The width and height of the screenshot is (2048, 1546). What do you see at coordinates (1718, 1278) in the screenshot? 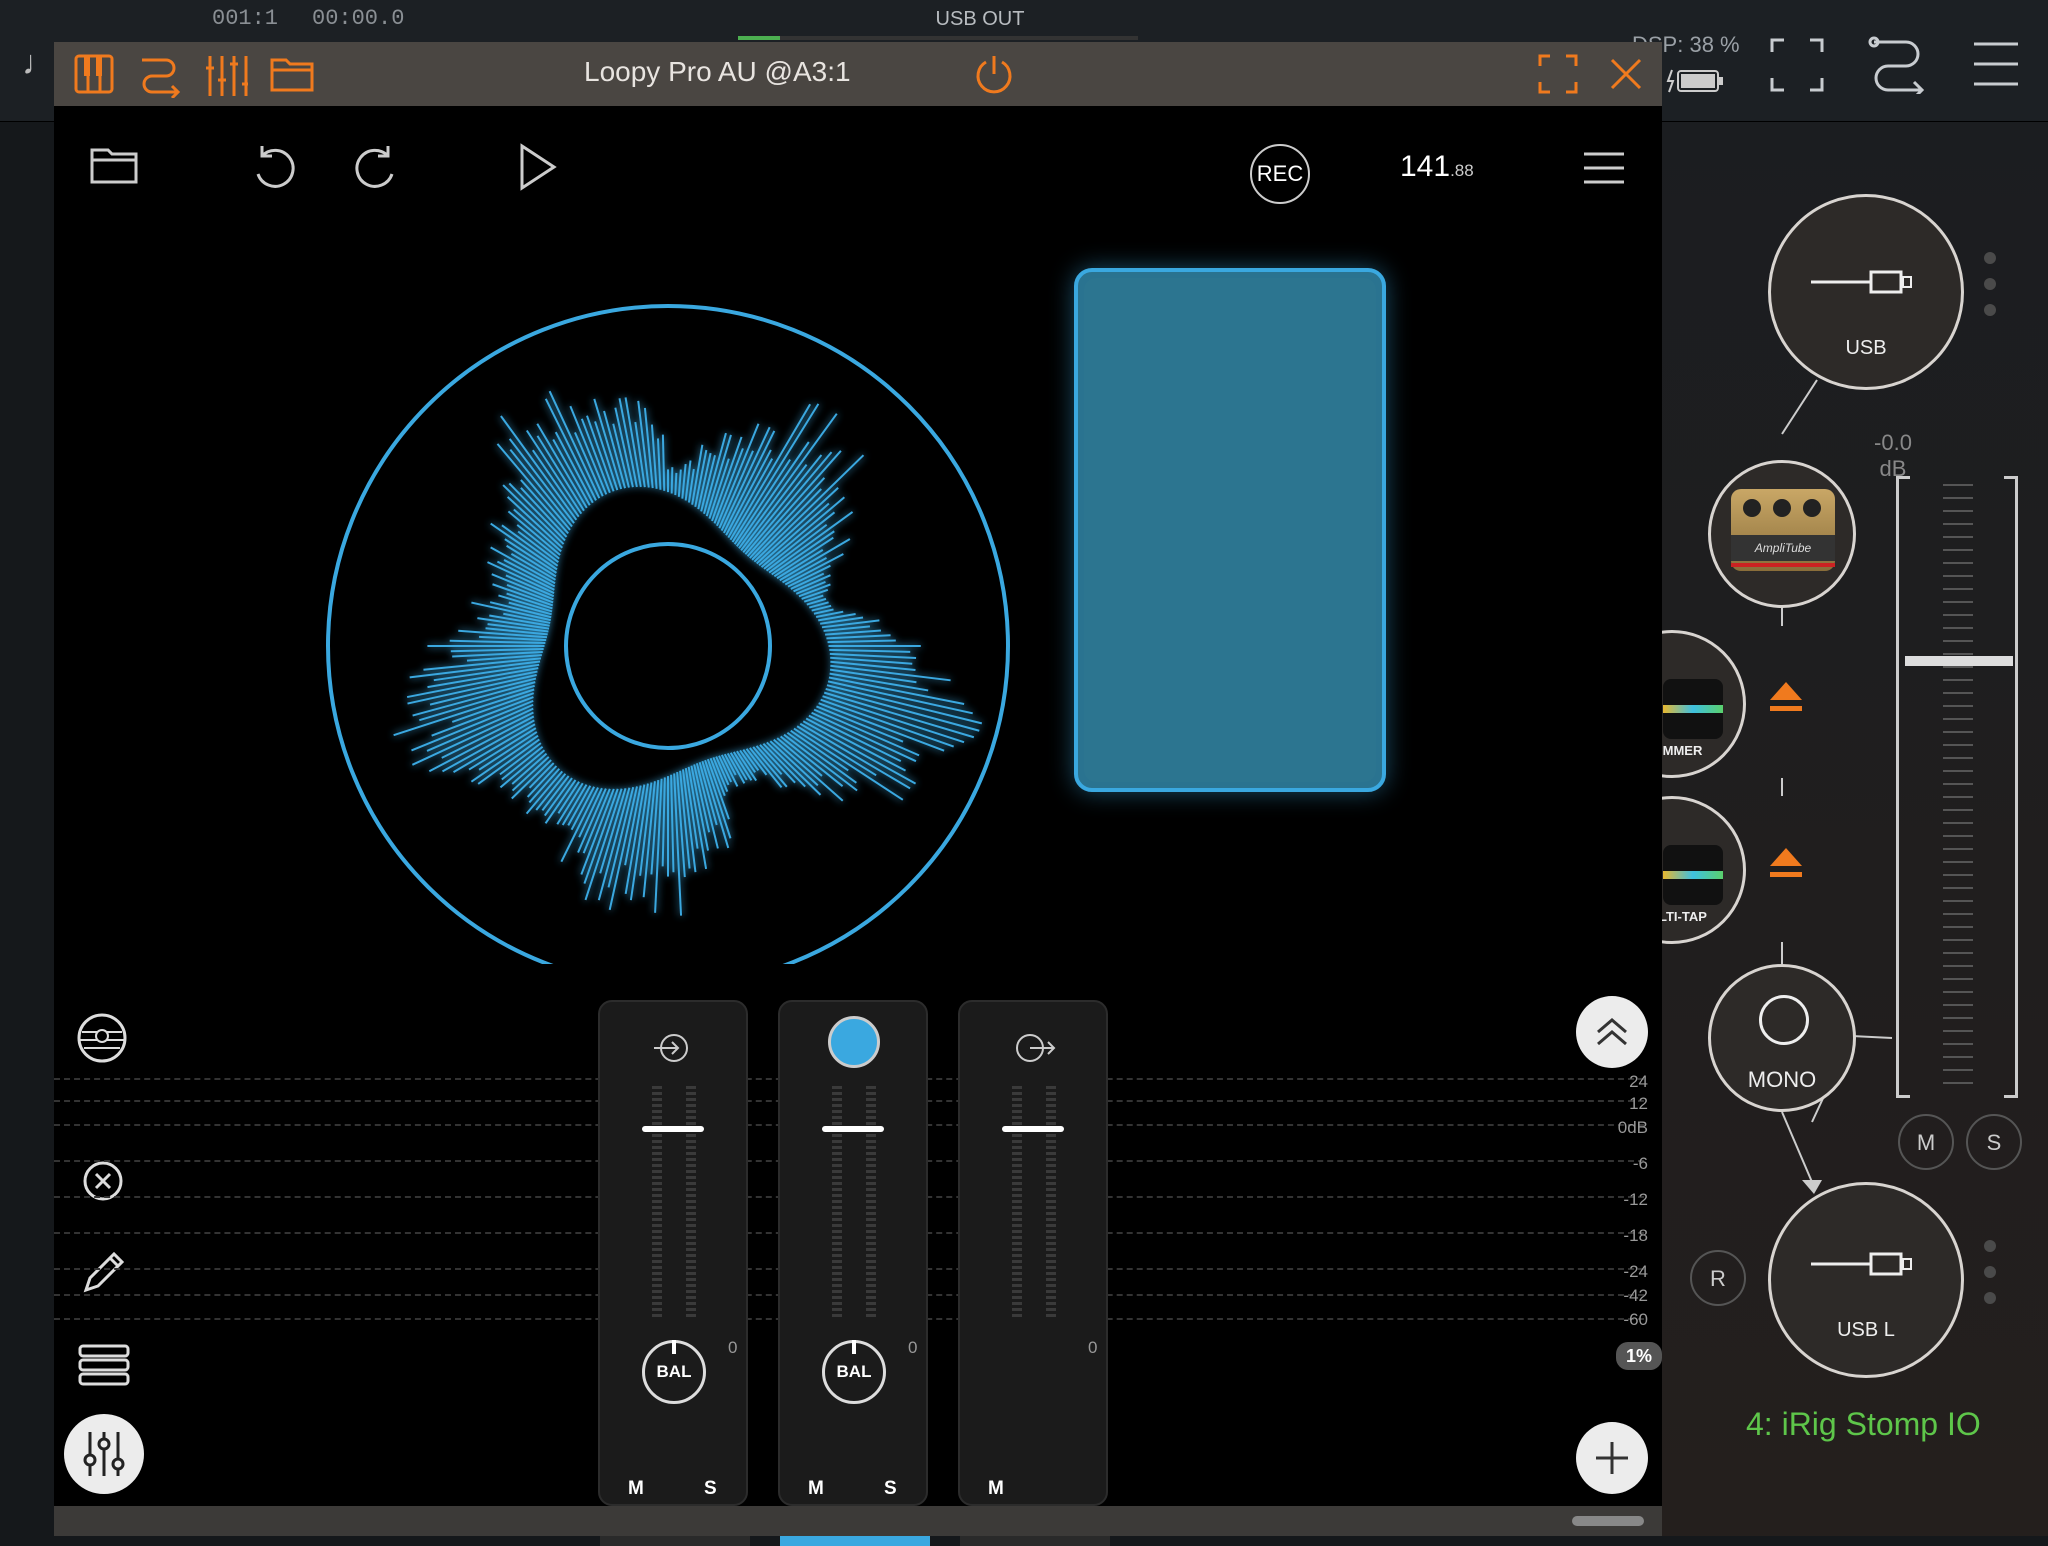
I see `record-button: R` at bounding box center [1718, 1278].